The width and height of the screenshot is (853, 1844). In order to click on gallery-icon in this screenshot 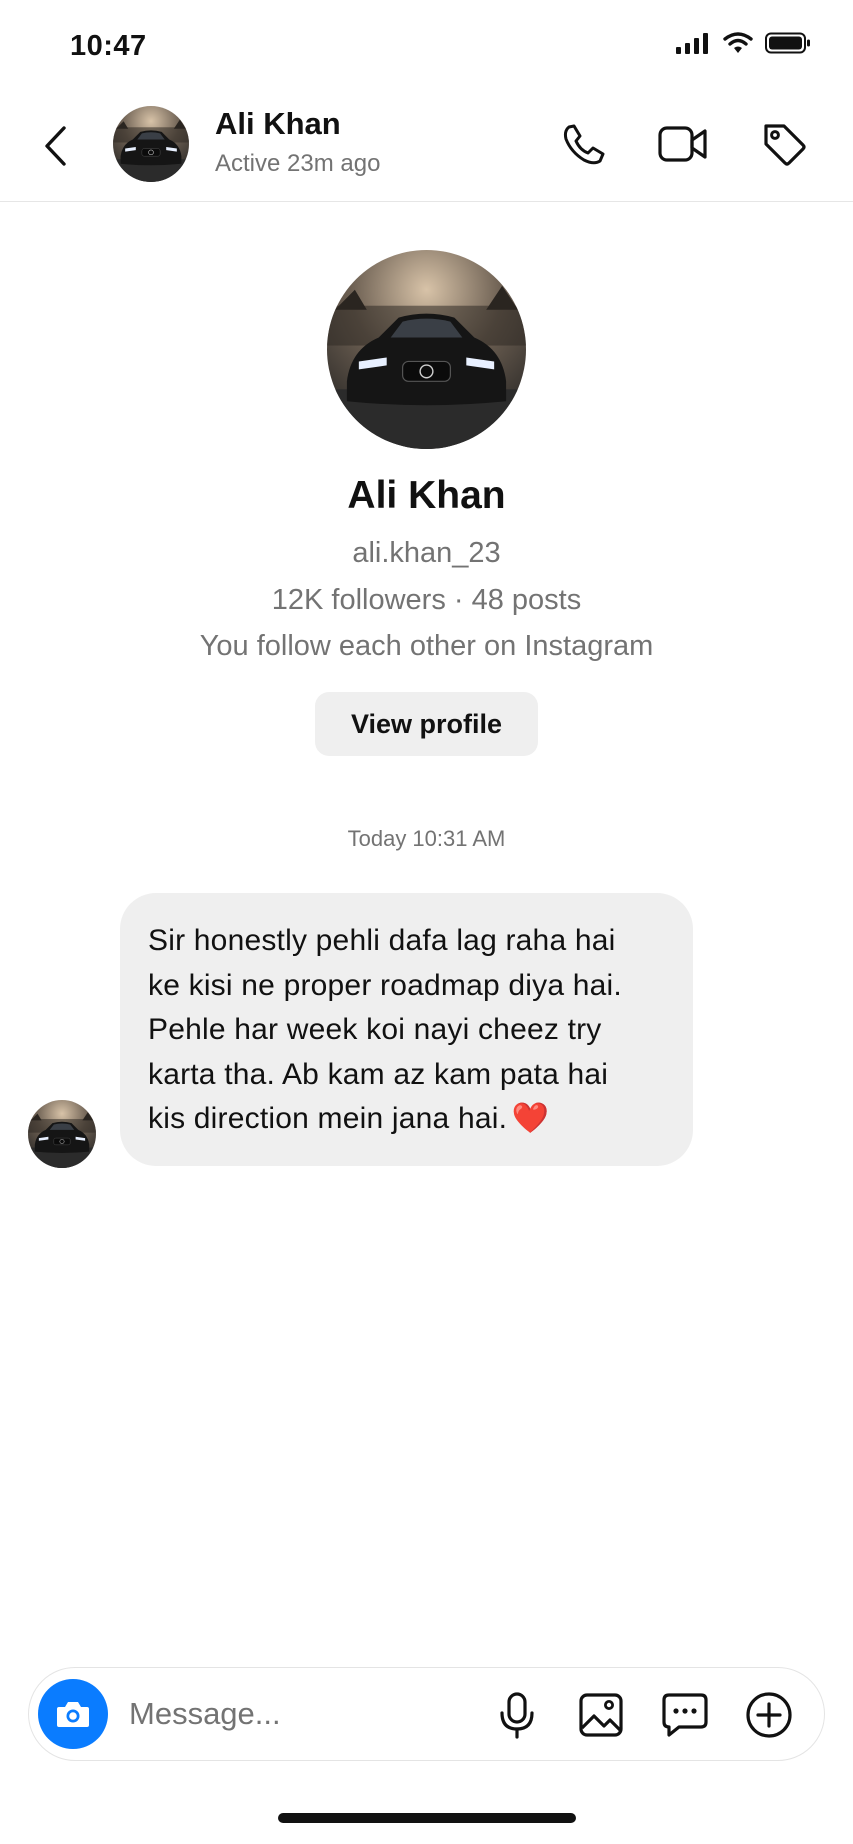, I will do `click(601, 1715)`.